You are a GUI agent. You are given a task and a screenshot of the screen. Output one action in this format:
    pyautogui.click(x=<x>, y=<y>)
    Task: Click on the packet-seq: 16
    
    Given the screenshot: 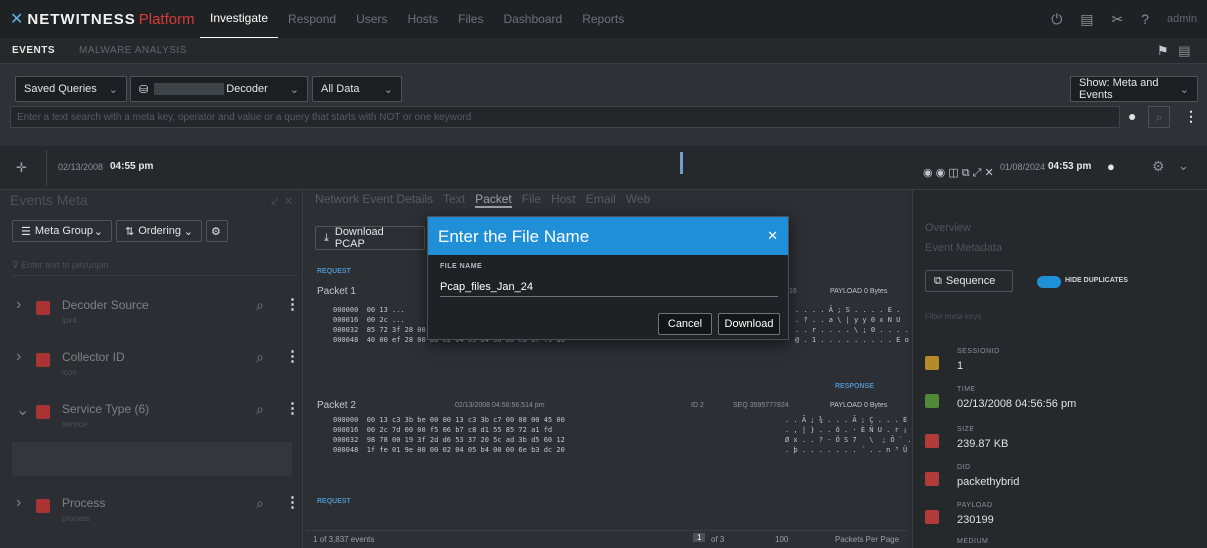 What is the action you would take?
    pyautogui.click(x=793, y=291)
    